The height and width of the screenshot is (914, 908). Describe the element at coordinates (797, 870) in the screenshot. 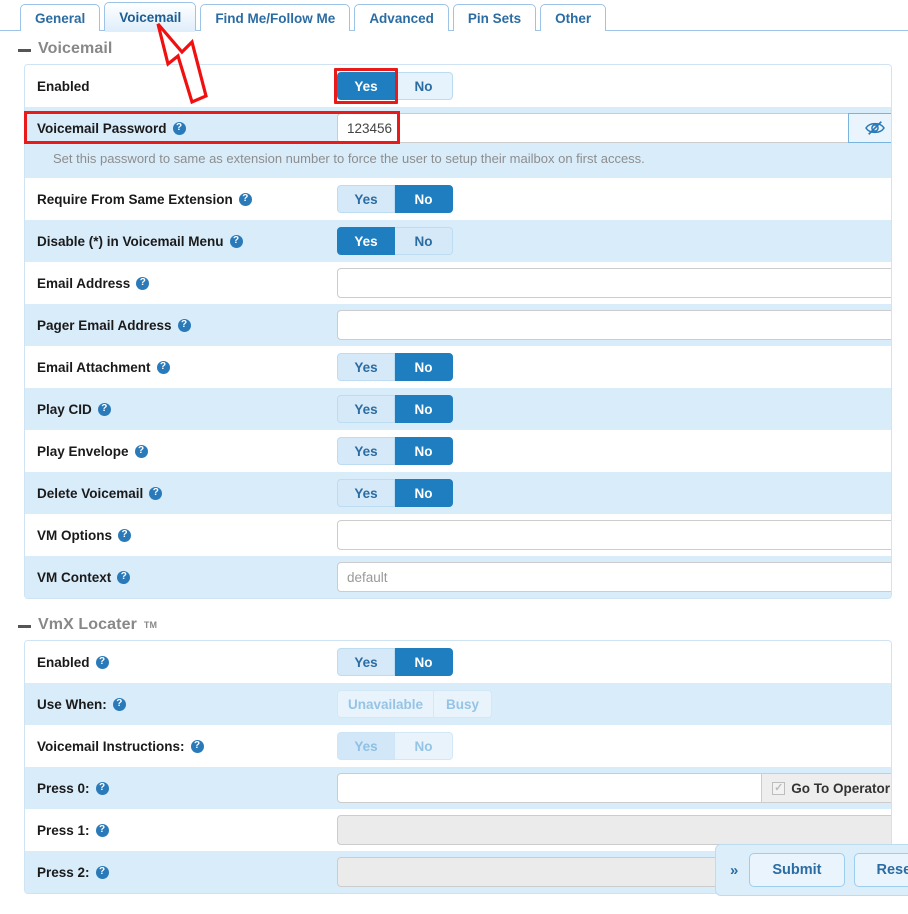

I see `submit-button: Submit` at that location.